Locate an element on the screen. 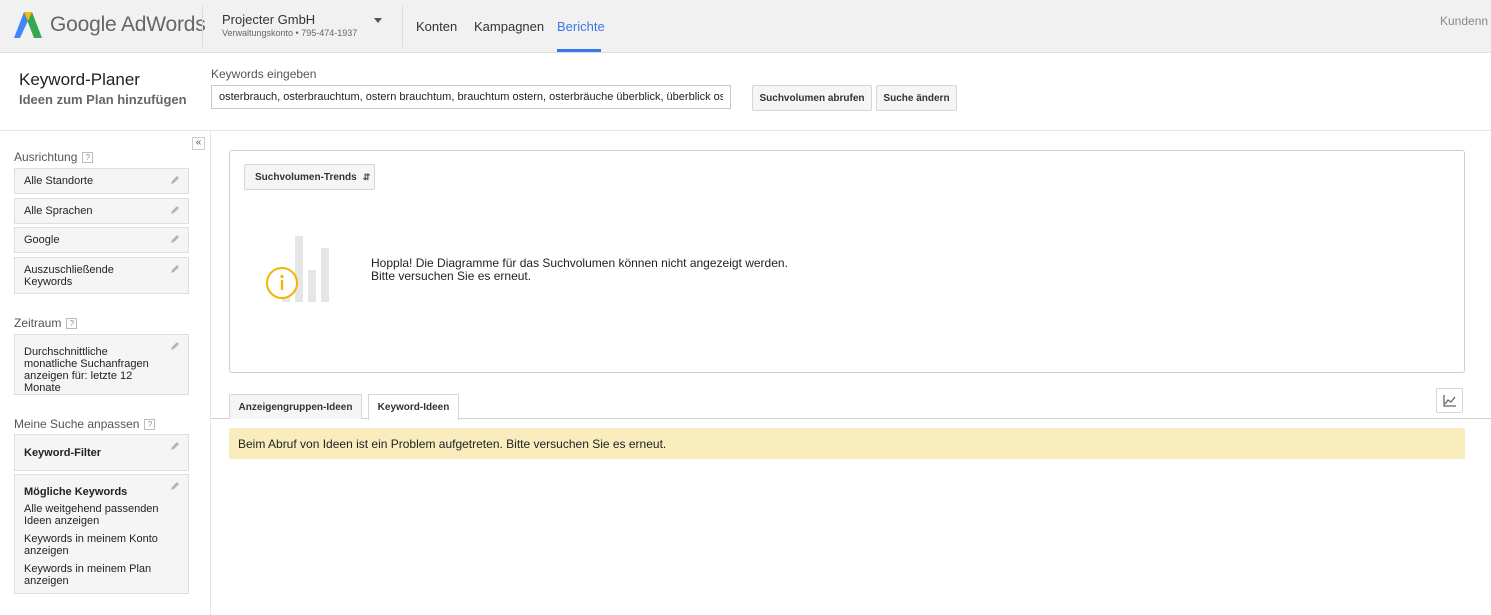 The height and width of the screenshot is (615, 1491). keywords-label: Keywords eingeben is located at coordinates (264, 74).